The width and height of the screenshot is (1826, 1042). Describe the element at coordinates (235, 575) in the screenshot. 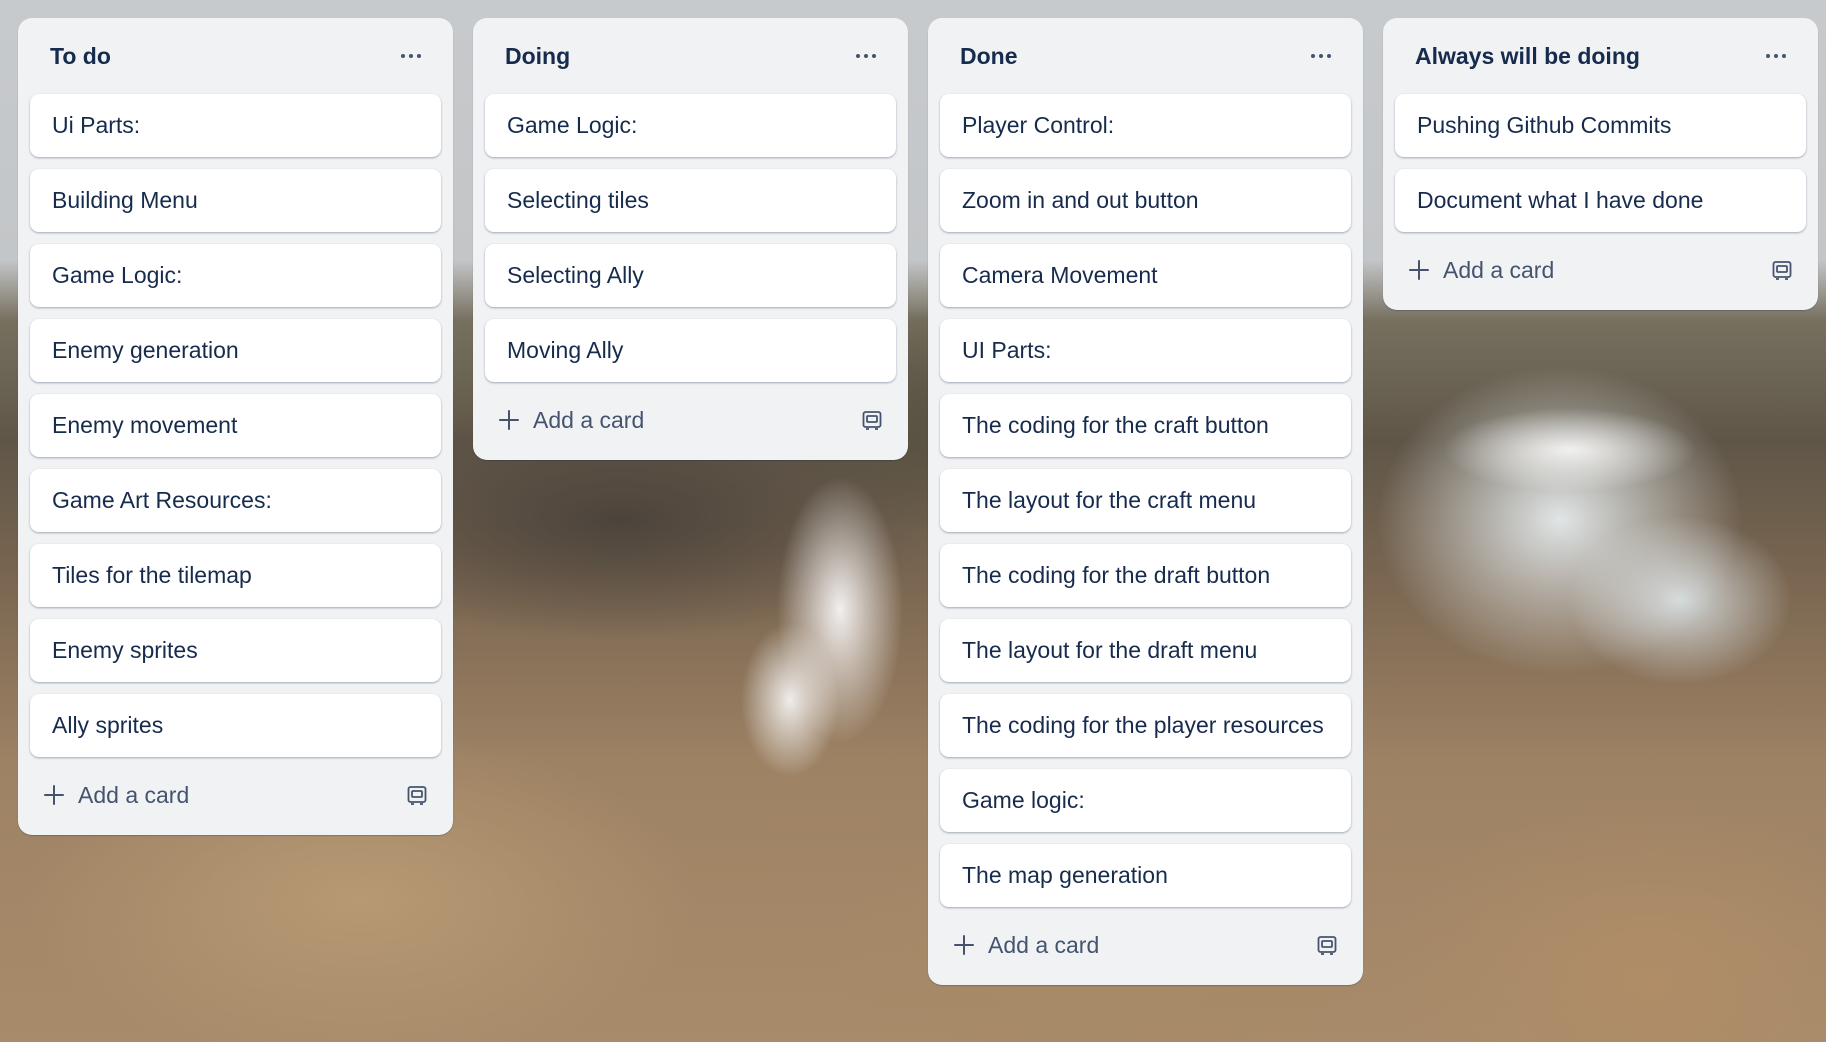

I see `card: Tiles for the tilemap` at that location.